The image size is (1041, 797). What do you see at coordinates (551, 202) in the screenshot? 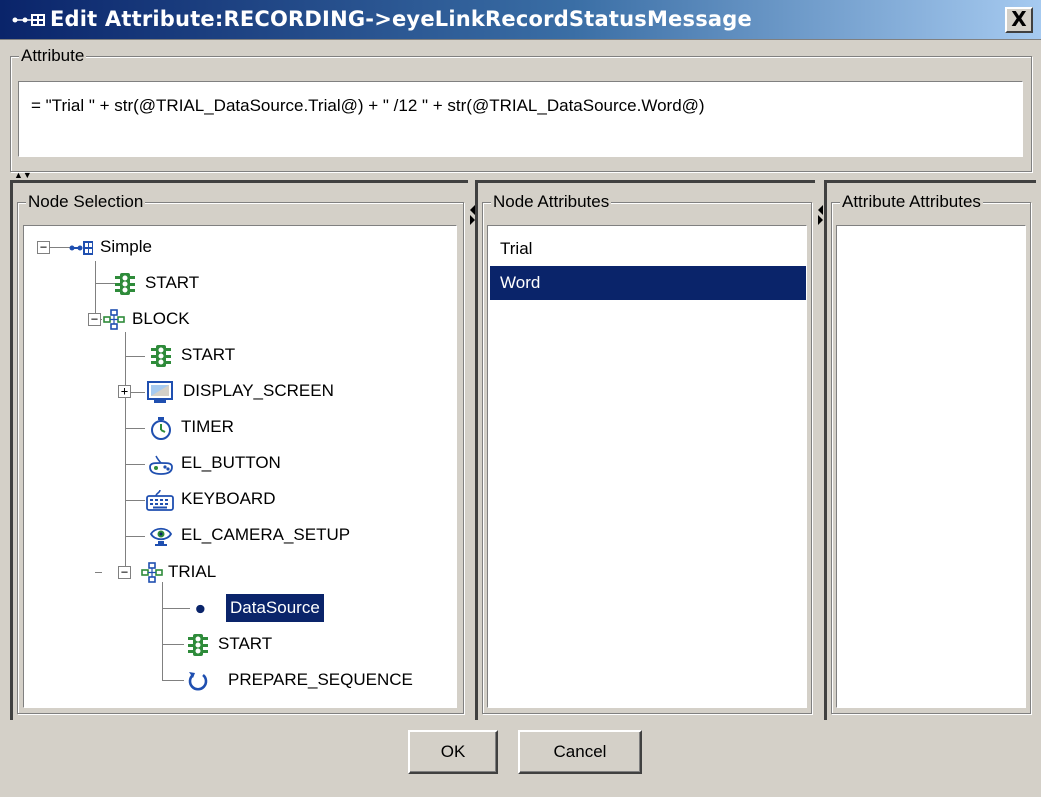
I see `node-attributes-legend: Node Attributes` at bounding box center [551, 202].